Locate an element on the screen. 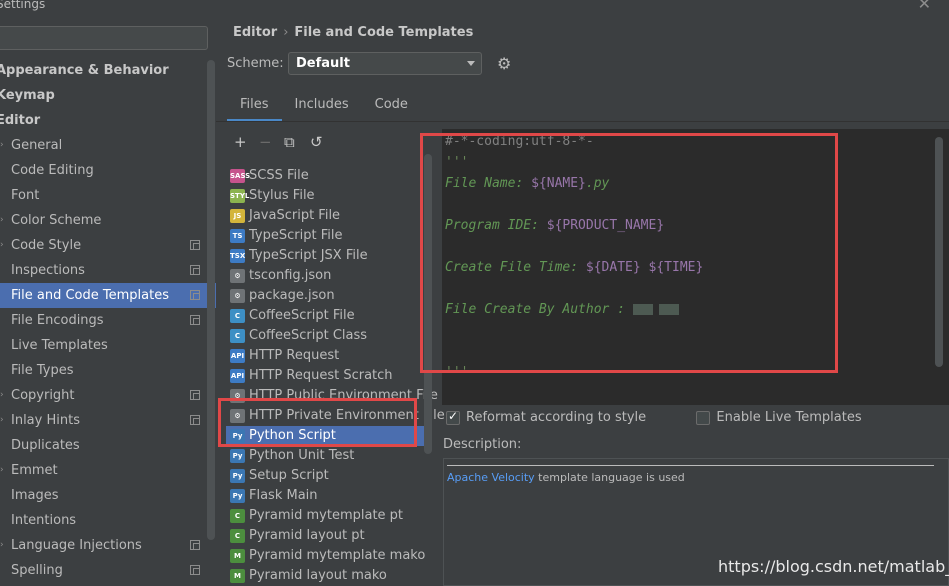 The height and width of the screenshot is (586, 949). template-list-item: C Pyramid layout pt is located at coordinates (329, 536).